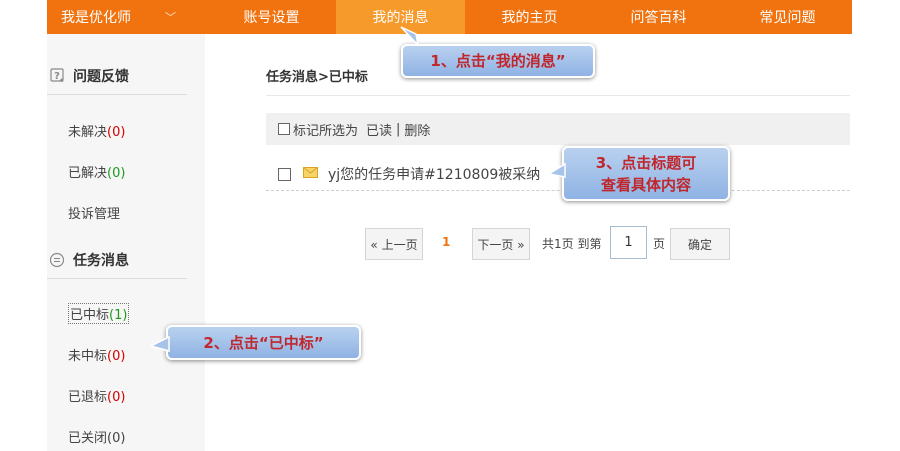  I want to click on next-page-button: 下一页 », so click(501, 244).